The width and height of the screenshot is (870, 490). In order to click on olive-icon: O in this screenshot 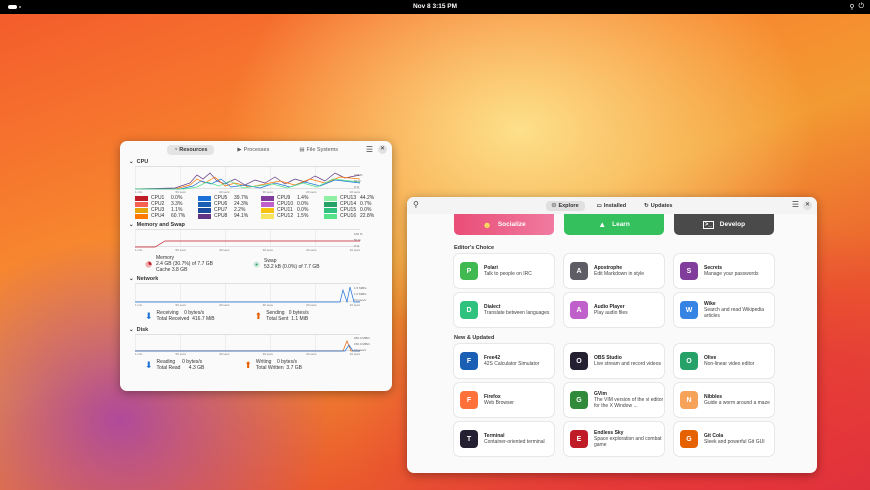, I will do `click(689, 361)`.